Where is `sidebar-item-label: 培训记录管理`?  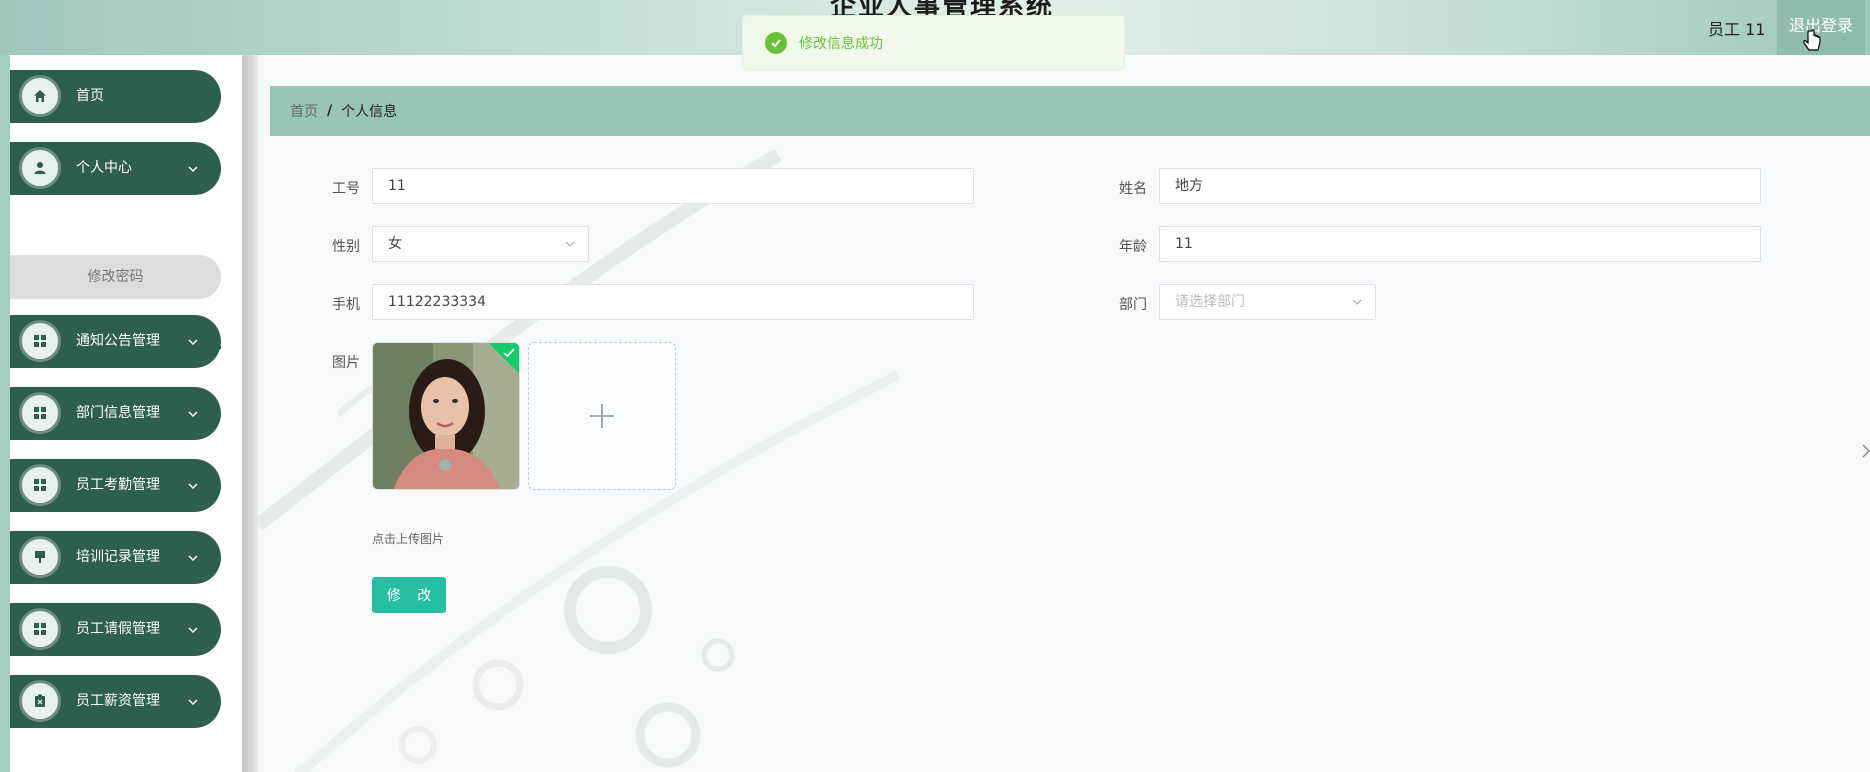 sidebar-item-label: 培训记录管理 is located at coordinates (118, 557).